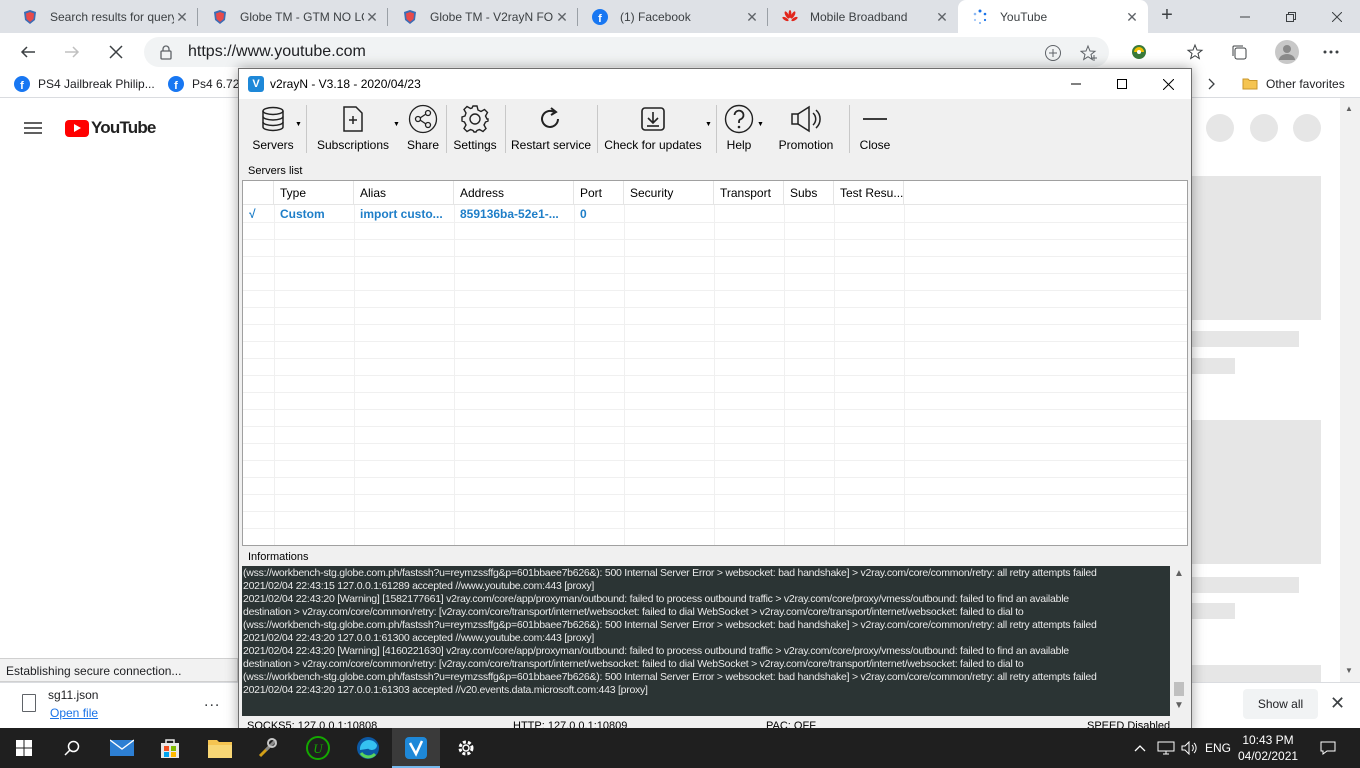 The width and height of the screenshot is (1360, 768). What do you see at coordinates (749, 193) in the screenshot?
I see `column-header: Transport` at bounding box center [749, 193].